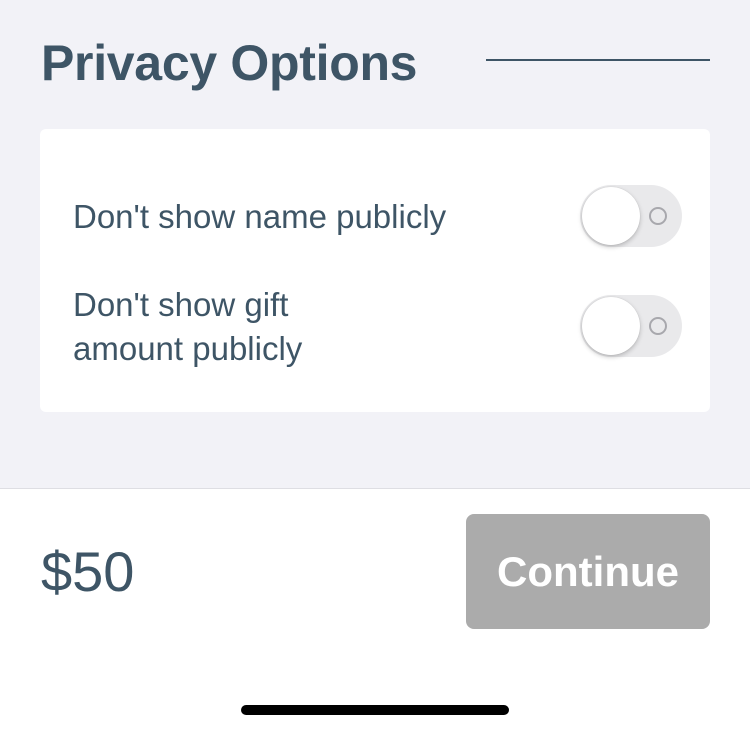 The height and width of the screenshot is (731, 750). What do you see at coordinates (375, 710) in the screenshot?
I see `home-indicator` at bounding box center [375, 710].